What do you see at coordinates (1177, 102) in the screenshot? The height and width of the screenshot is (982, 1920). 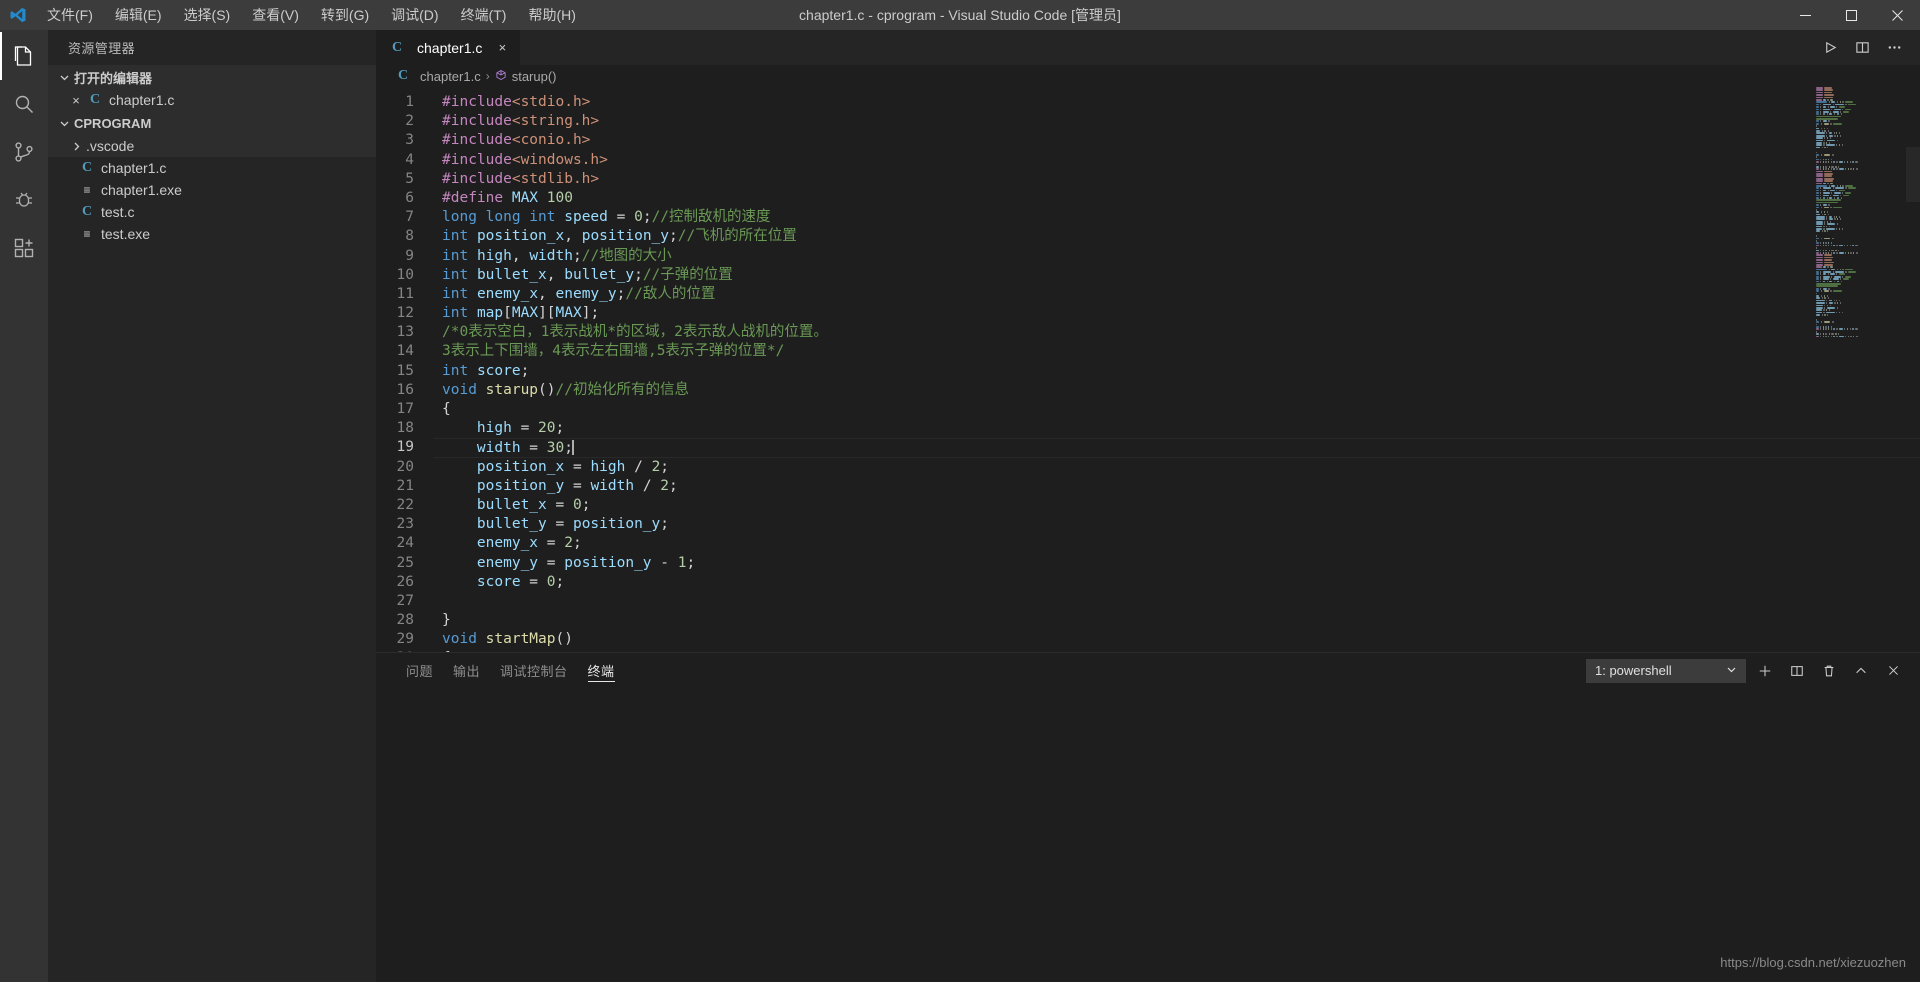 I see `code-line: #include<stdio.h>` at bounding box center [1177, 102].